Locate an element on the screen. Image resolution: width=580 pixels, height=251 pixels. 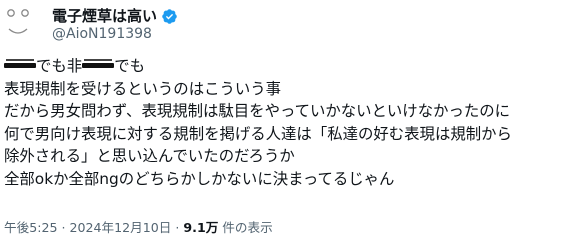
tweet-line-4: 何で男向け表現に対する規制を掲げる人達は「私達の好む表現は規制から is located at coordinates (258, 133).